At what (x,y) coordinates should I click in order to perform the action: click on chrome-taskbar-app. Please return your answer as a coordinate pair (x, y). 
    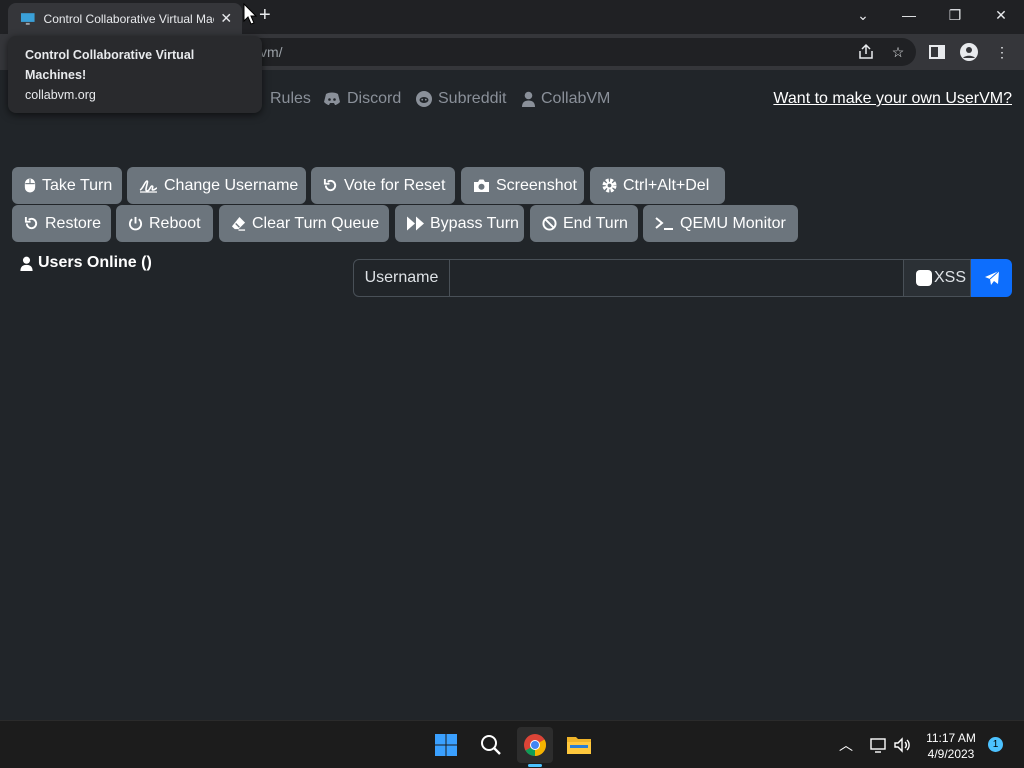
    Looking at the image, I should click on (535, 747).